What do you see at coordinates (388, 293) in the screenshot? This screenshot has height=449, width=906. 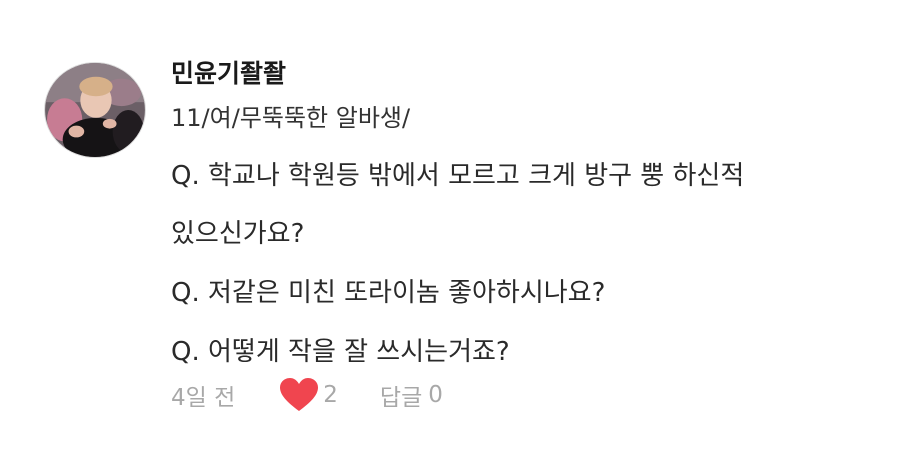 I see `comment-text-line: Q. 저같은 미친 또라이놈 좋아하시나요?` at bounding box center [388, 293].